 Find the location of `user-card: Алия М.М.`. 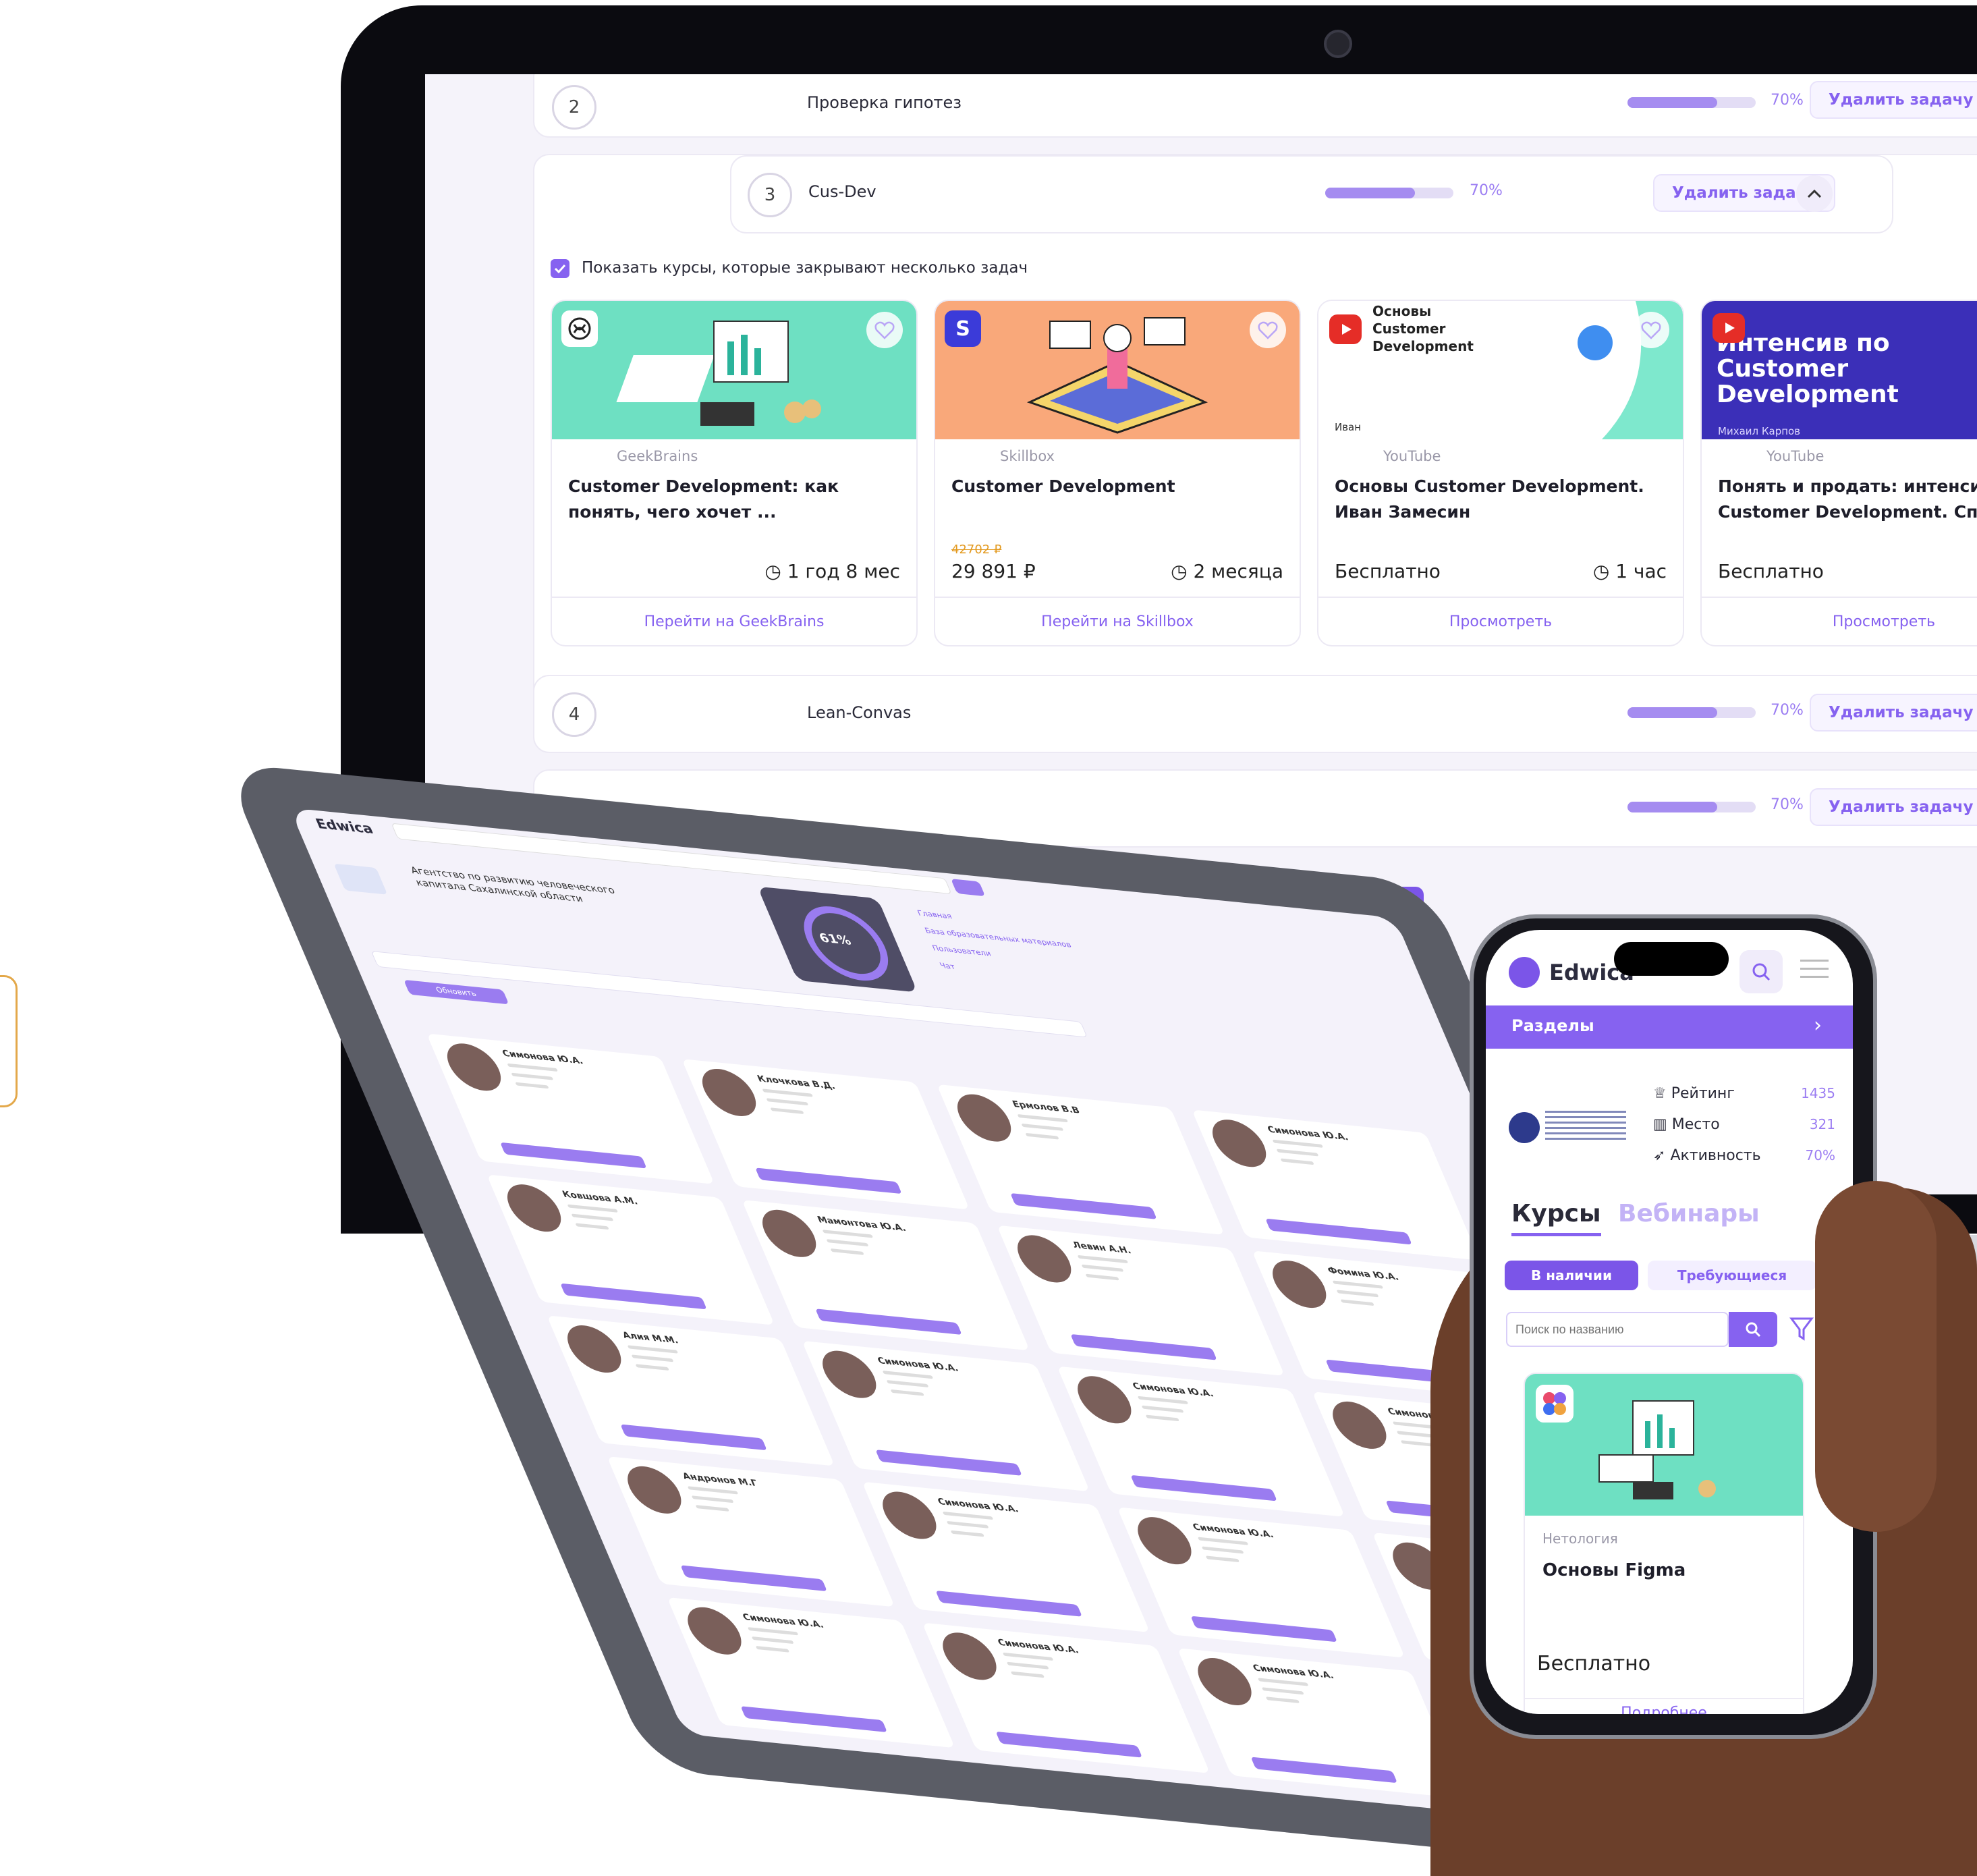

user-card: Алия М.М. is located at coordinates (691, 1390).